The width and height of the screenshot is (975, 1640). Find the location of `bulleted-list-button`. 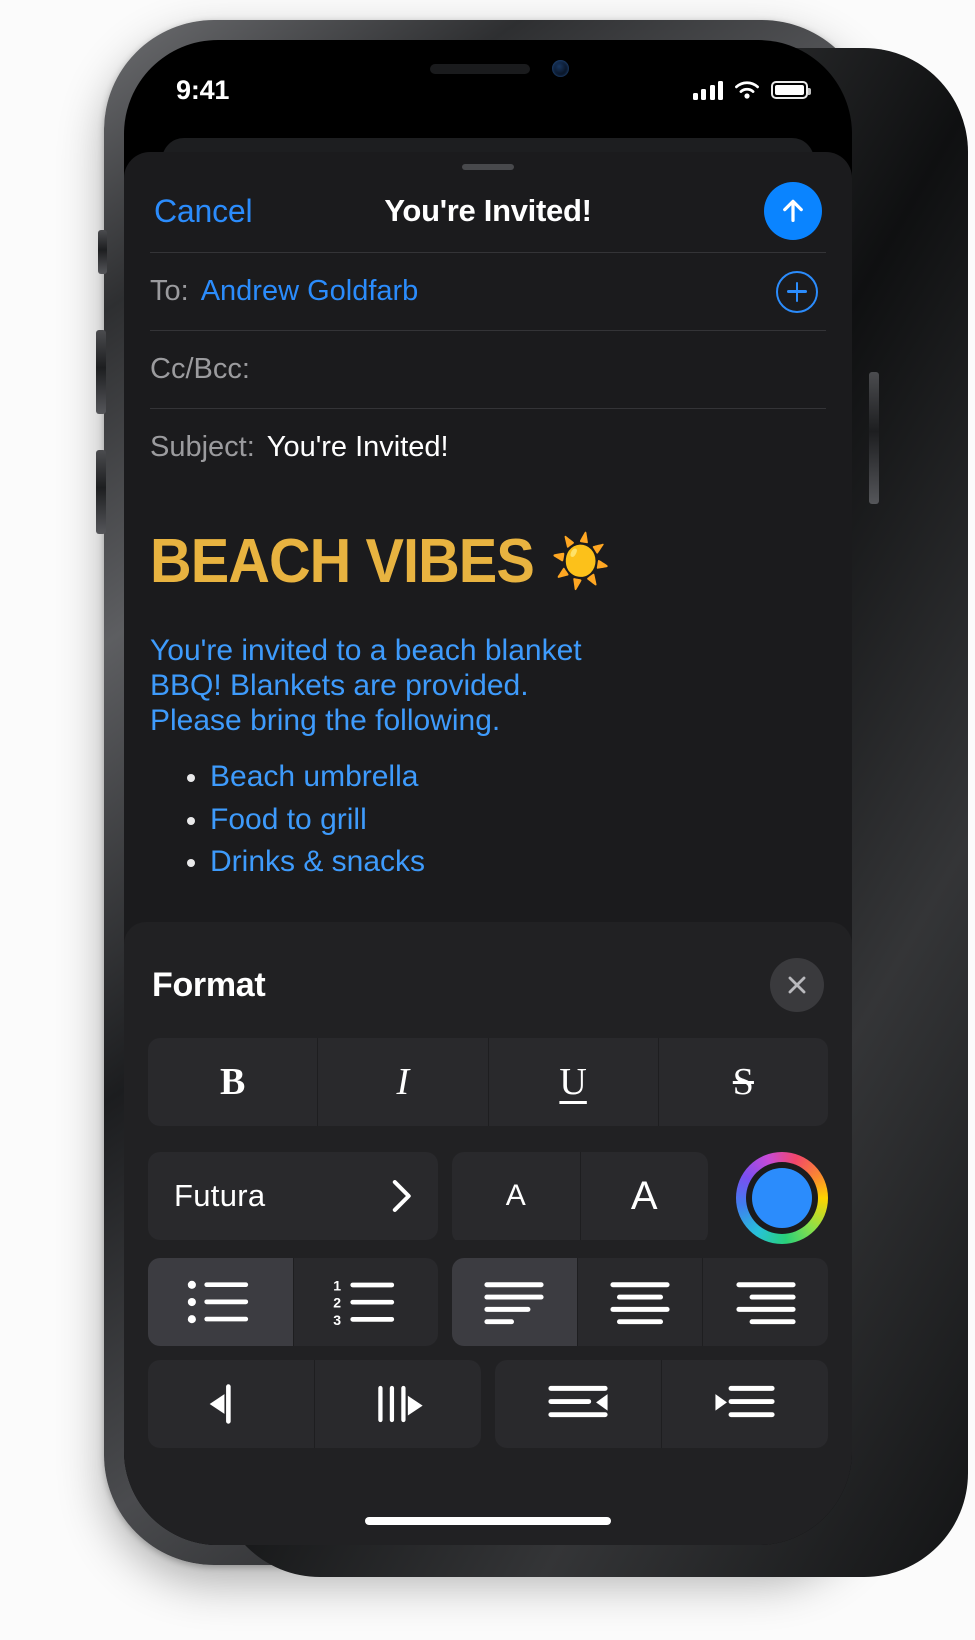

bulleted-list-button is located at coordinates (220, 1302).